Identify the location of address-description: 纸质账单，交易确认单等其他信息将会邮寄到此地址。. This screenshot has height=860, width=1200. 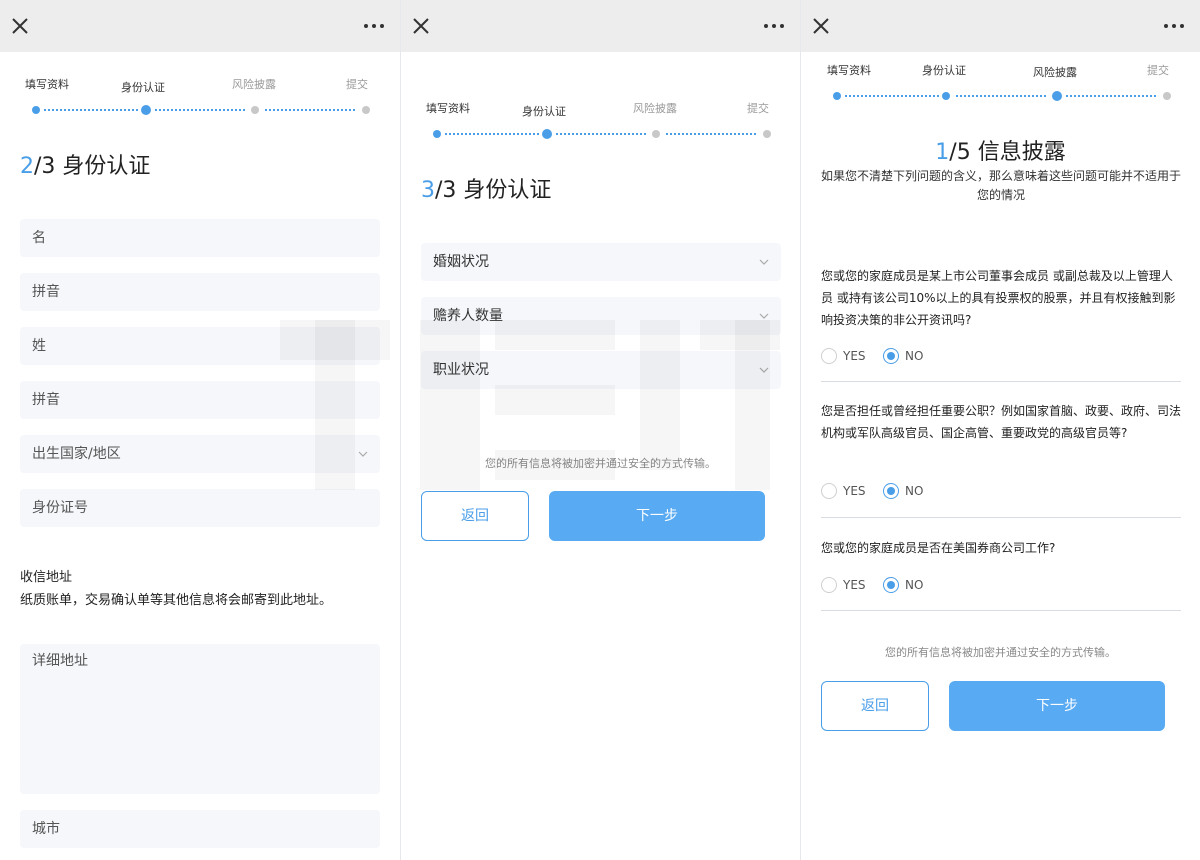
(176, 600).